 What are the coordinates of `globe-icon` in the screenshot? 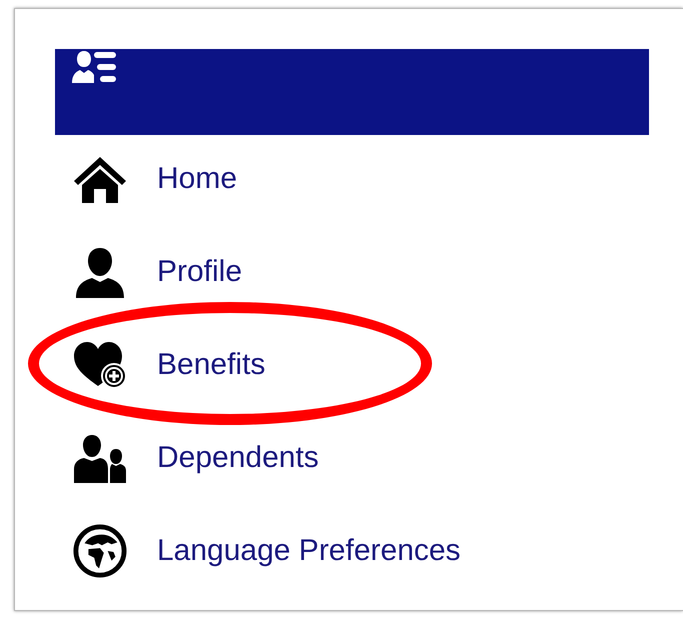 It's located at (100, 551).